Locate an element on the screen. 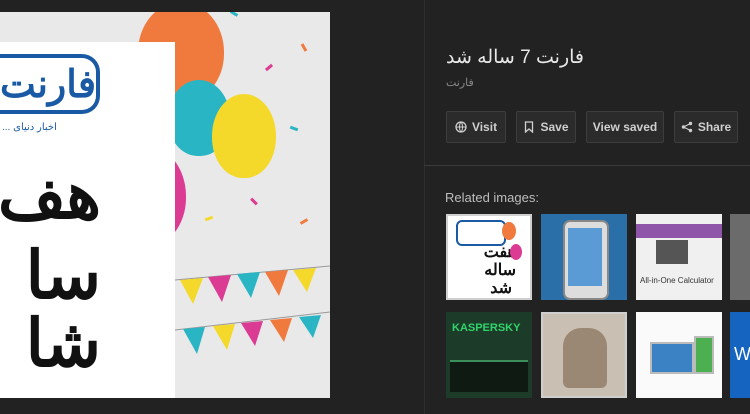 Image resolution: width=750 pixels, height=414 pixels. section-divider is located at coordinates (587, 165).